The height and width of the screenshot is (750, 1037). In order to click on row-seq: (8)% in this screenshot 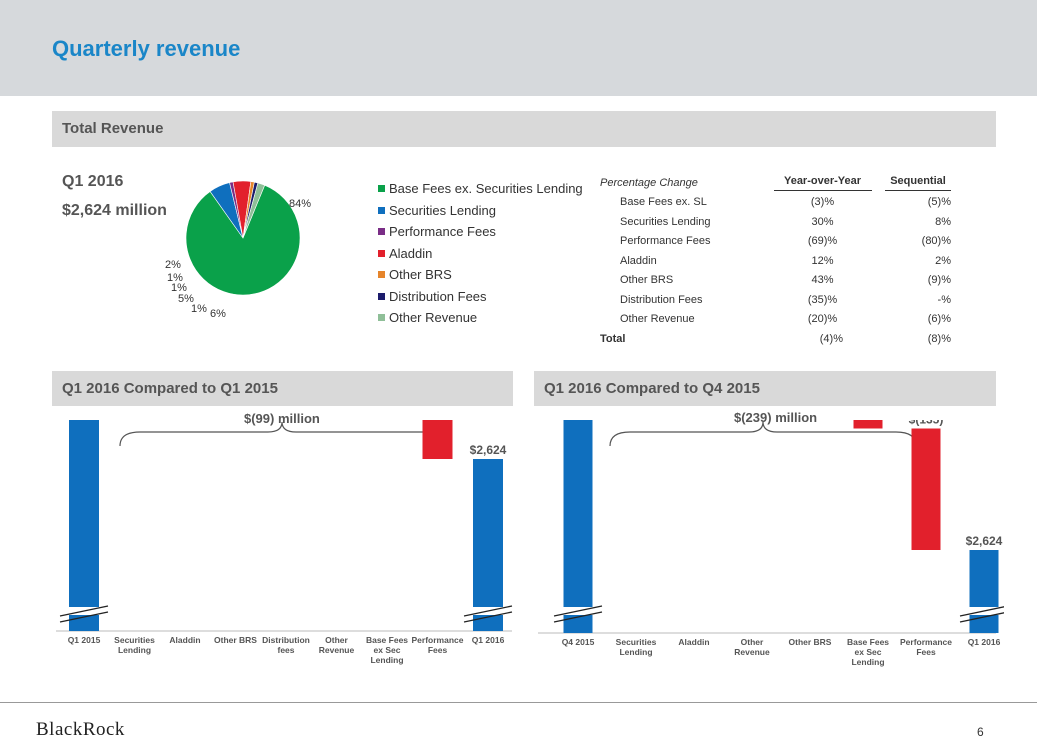, I will do `click(939, 338)`.